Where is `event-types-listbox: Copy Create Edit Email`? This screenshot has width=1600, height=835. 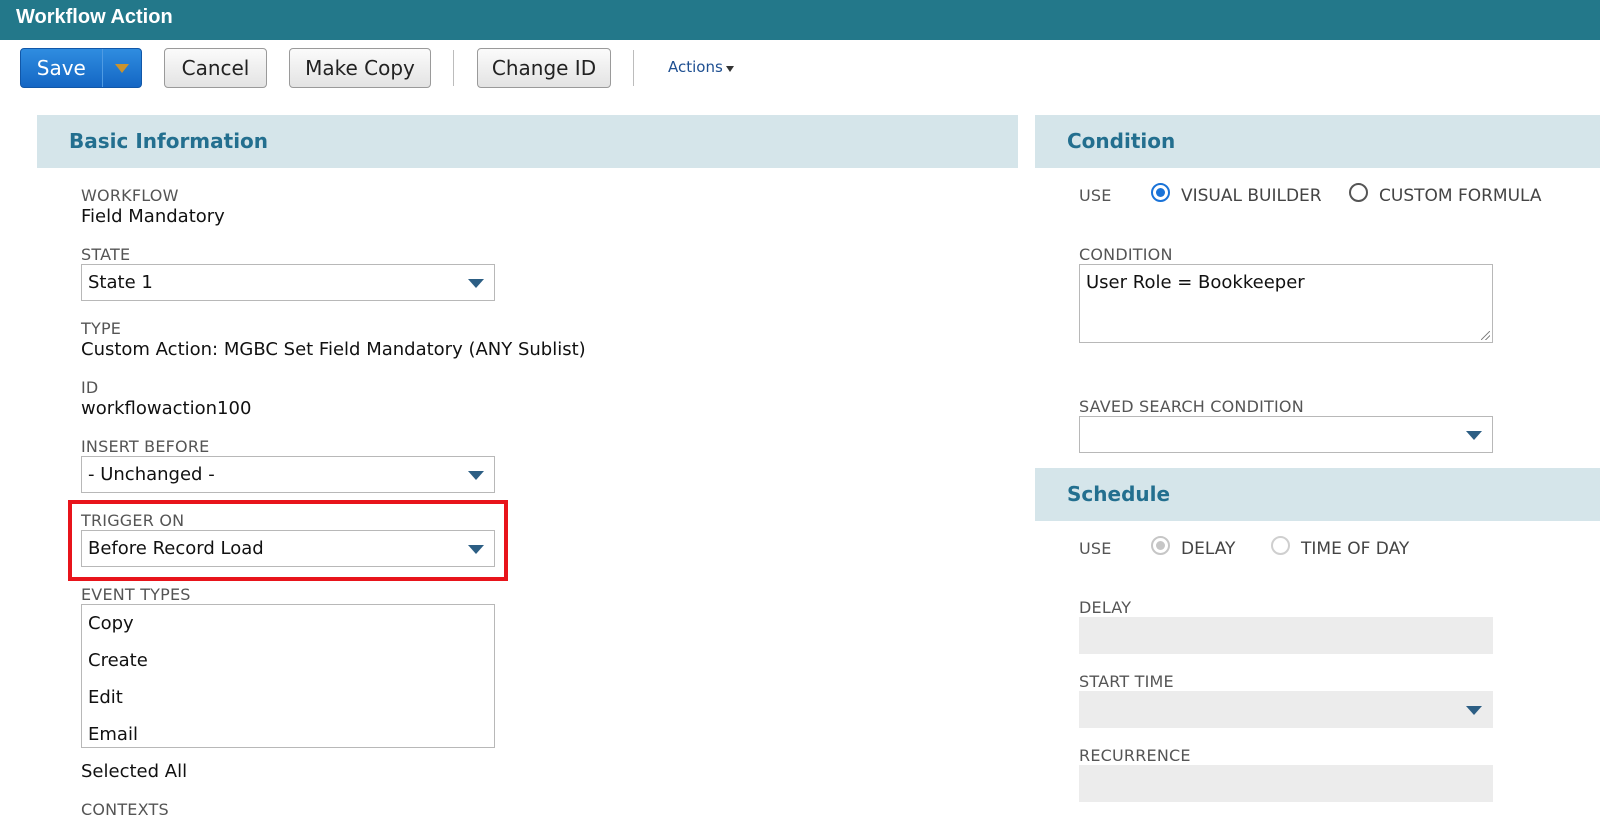 event-types-listbox: Copy Create Edit Email is located at coordinates (288, 676).